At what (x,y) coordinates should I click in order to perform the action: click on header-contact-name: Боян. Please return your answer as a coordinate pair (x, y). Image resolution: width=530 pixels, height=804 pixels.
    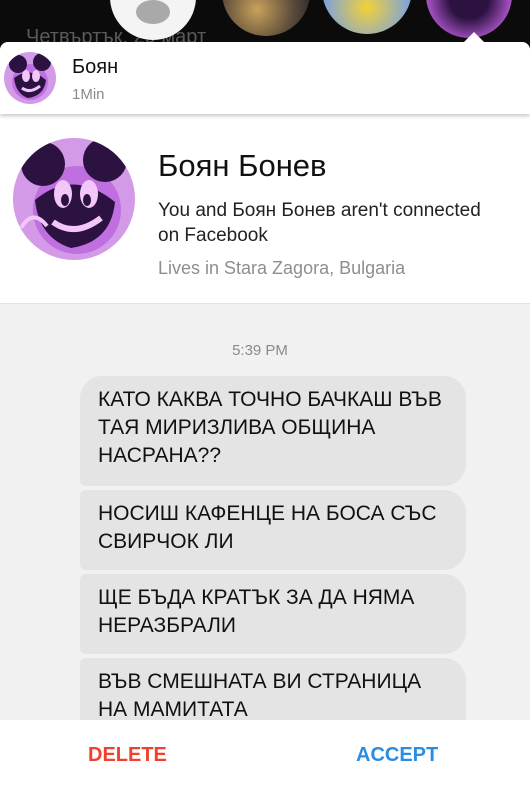
    Looking at the image, I should click on (95, 67).